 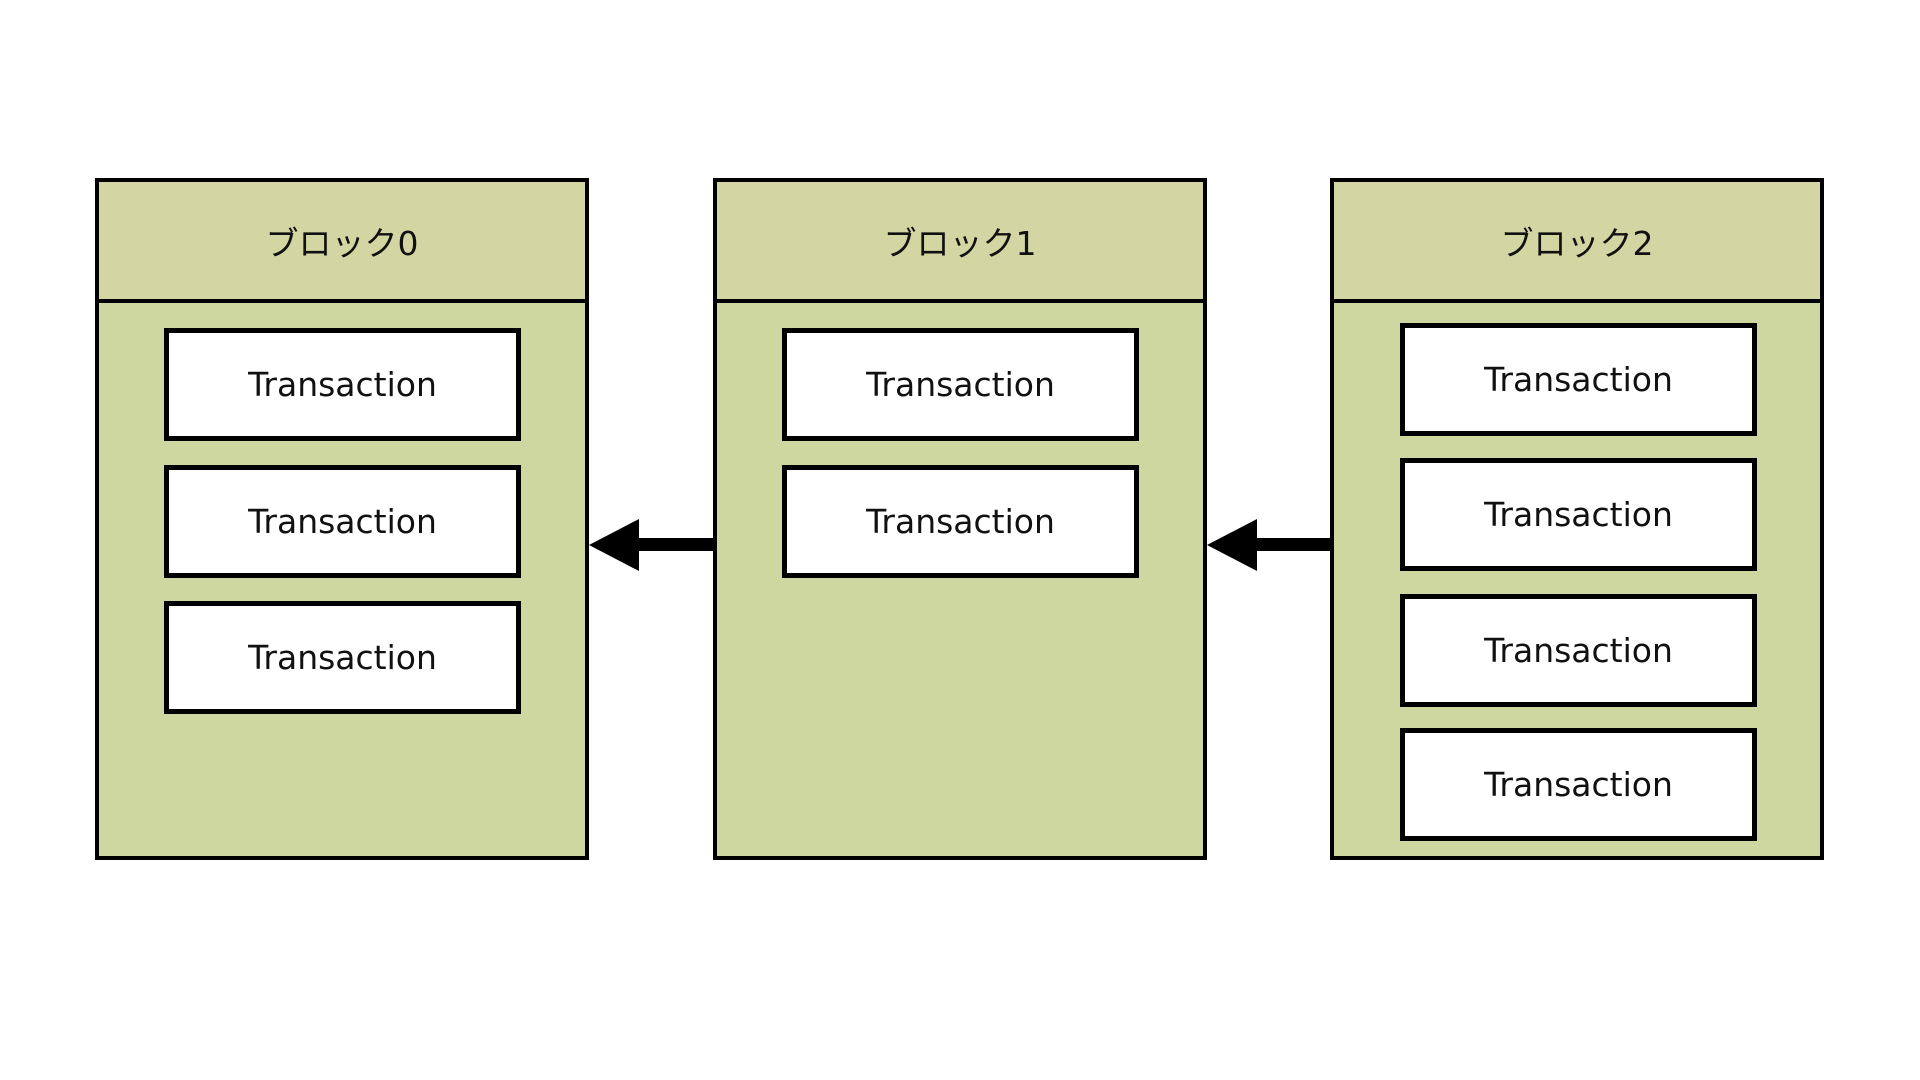 What do you see at coordinates (960, 242) in the screenshot?
I see `block-header: ブロック1` at bounding box center [960, 242].